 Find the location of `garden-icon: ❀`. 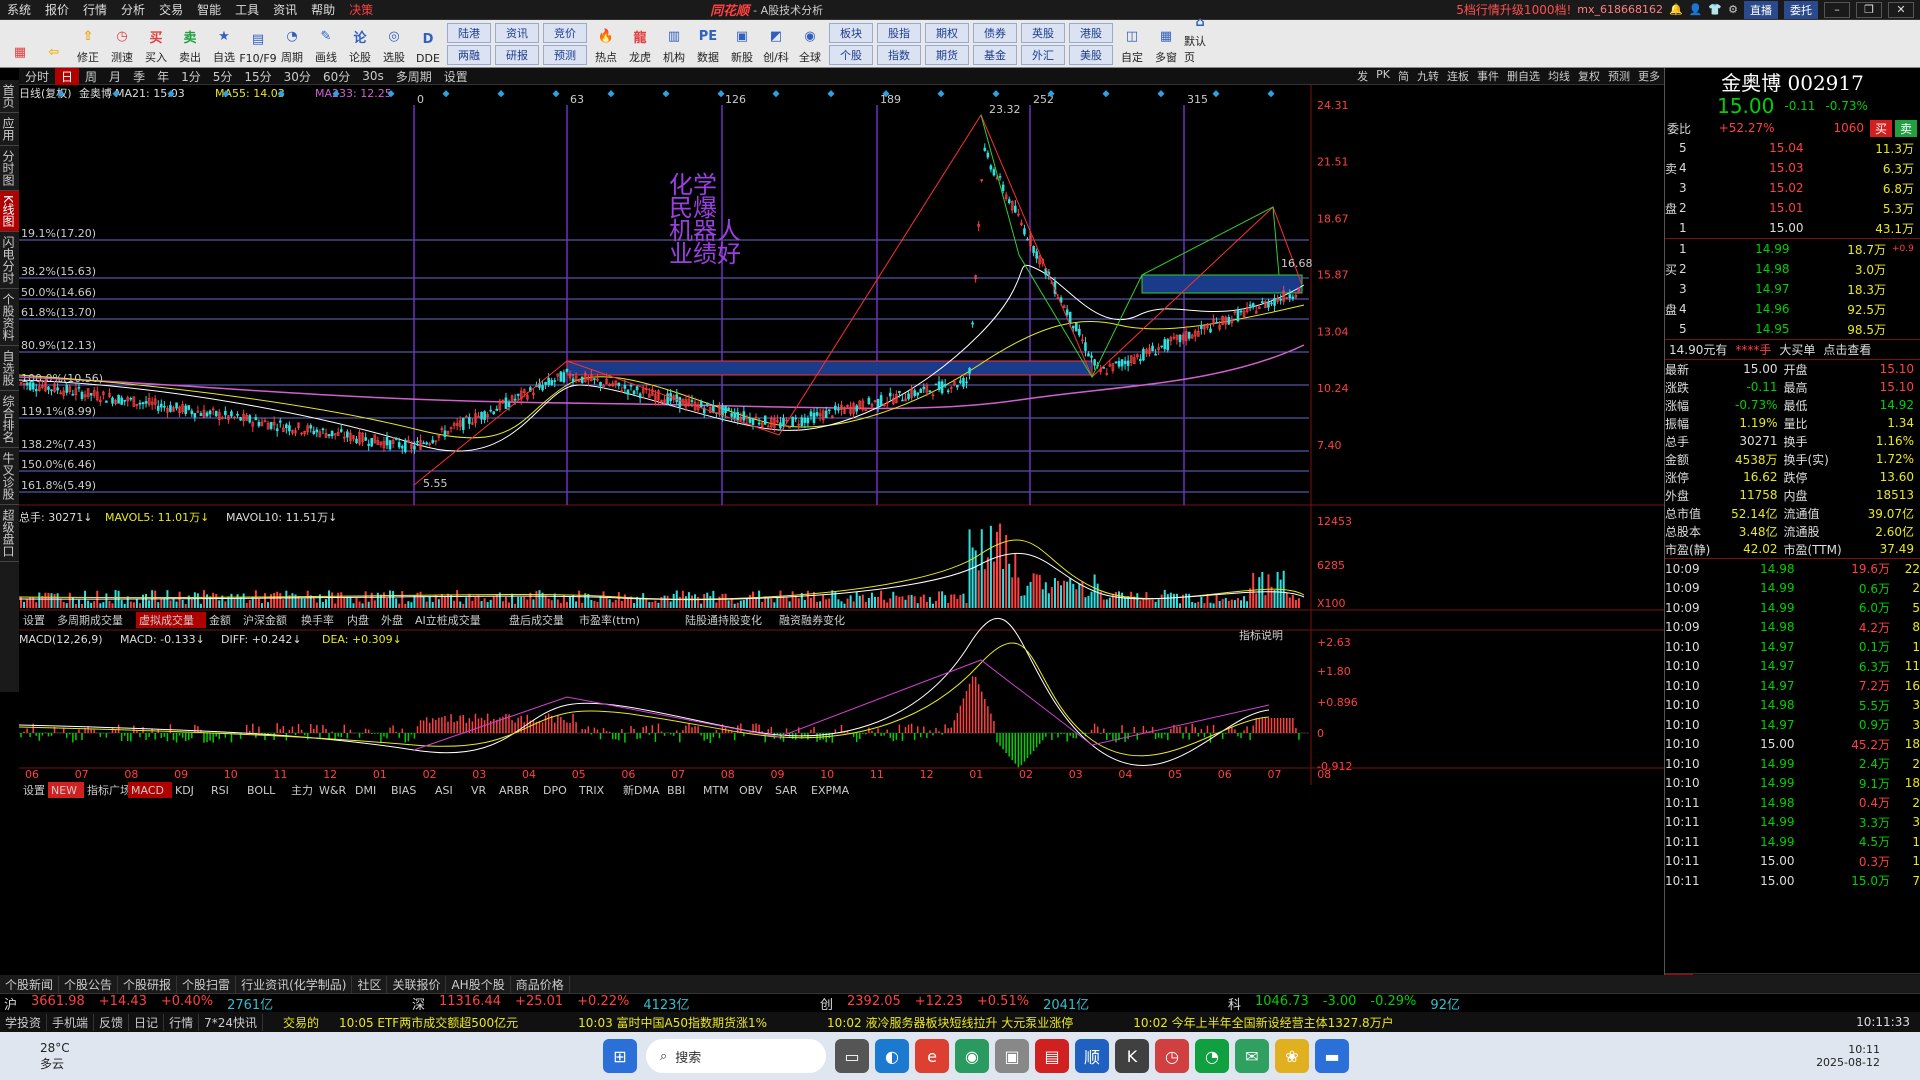

garden-icon: ❀ is located at coordinates (1292, 1056).